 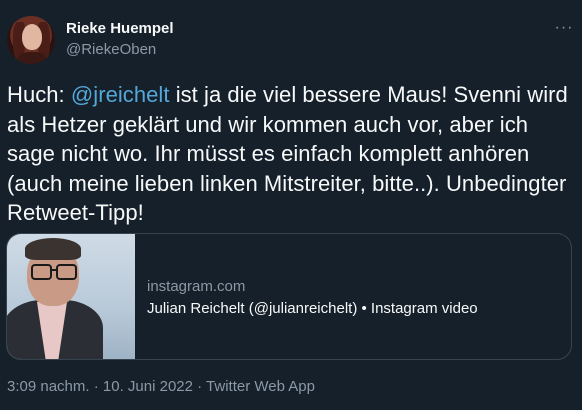 What do you see at coordinates (66, 272) in the screenshot?
I see `thumbnail-glasses-right` at bounding box center [66, 272].